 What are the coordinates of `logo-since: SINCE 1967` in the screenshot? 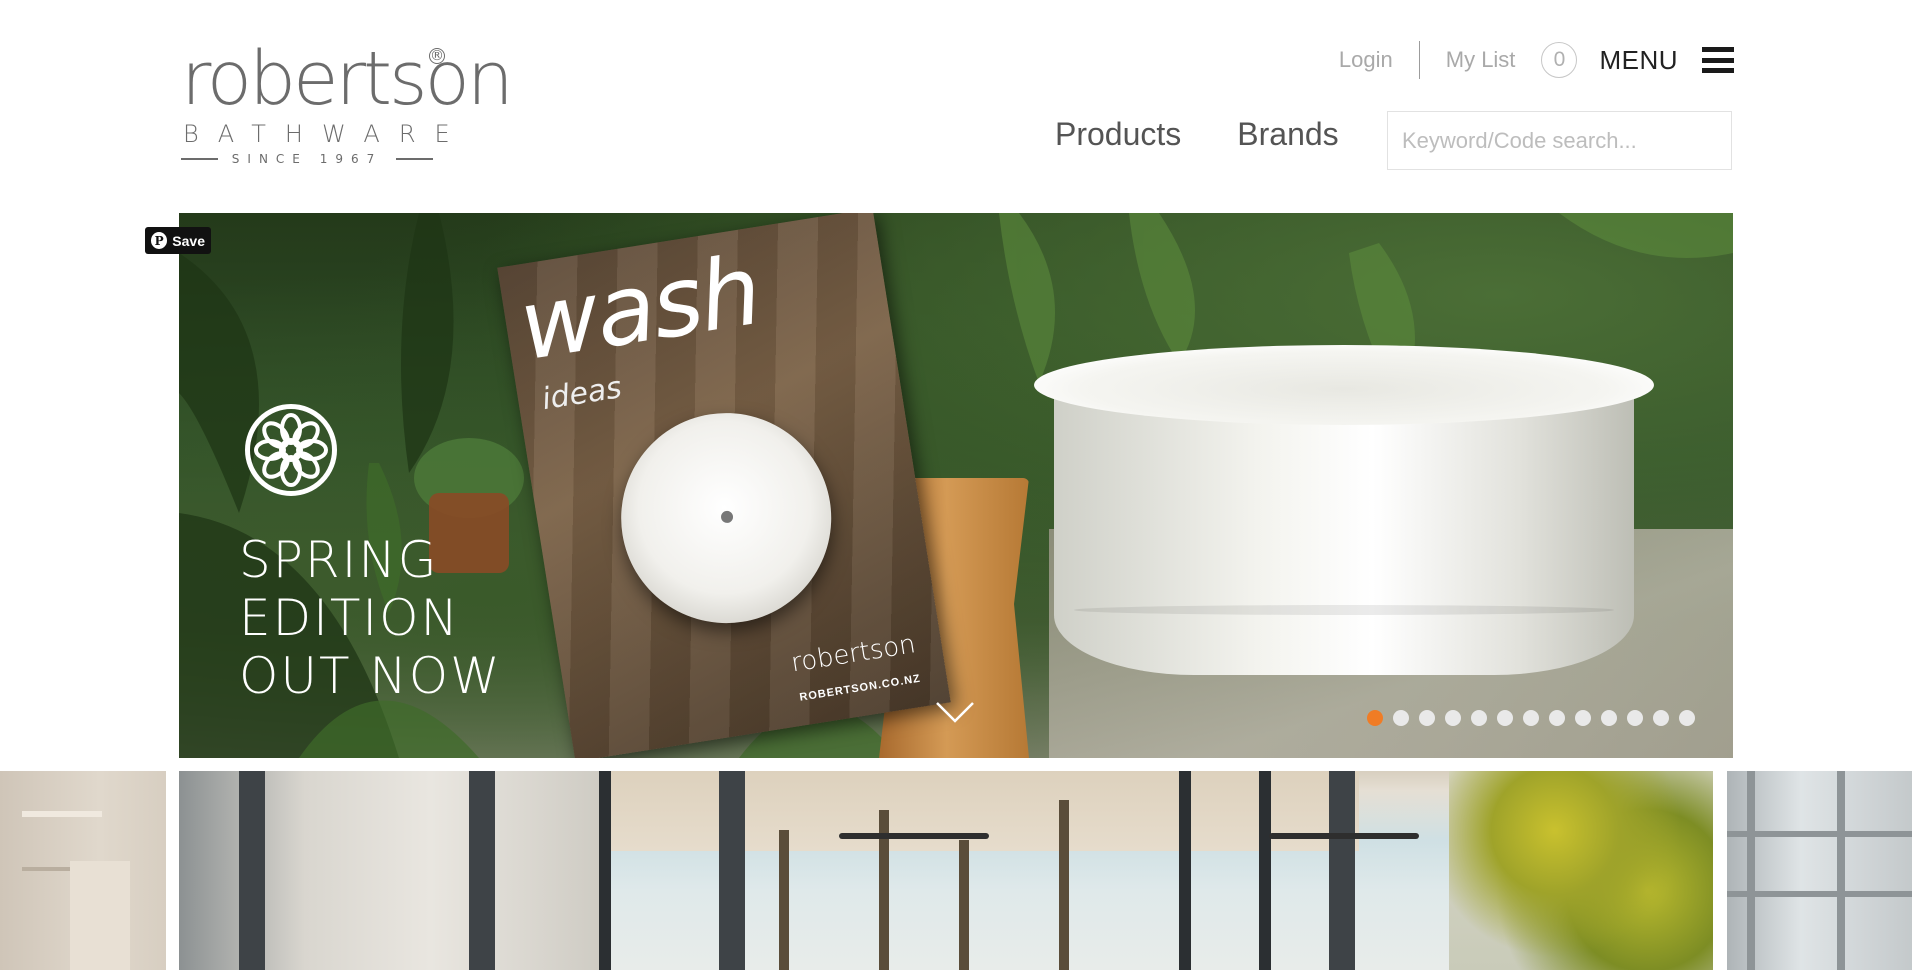 It's located at (307, 159).